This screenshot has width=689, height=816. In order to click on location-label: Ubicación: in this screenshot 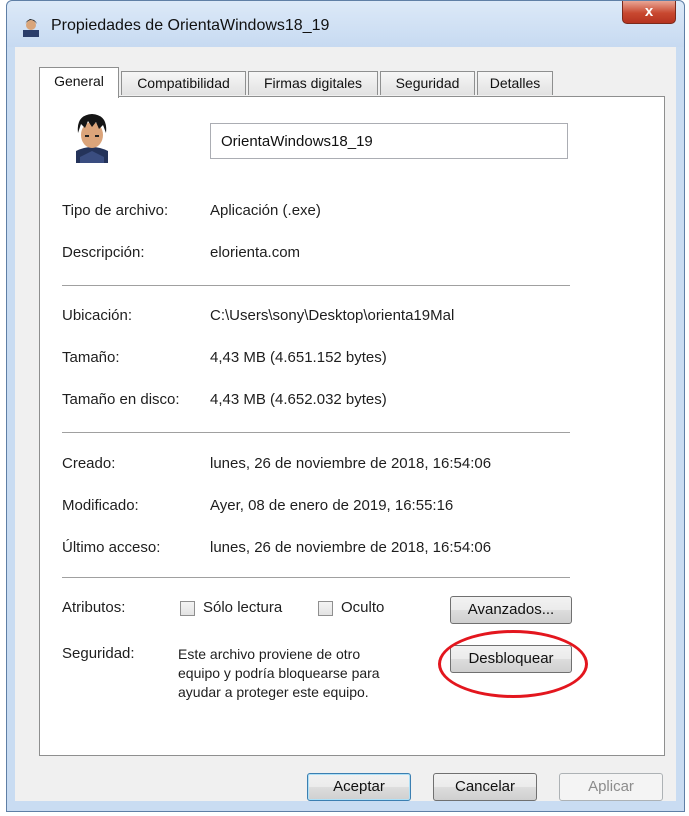, I will do `click(97, 315)`.